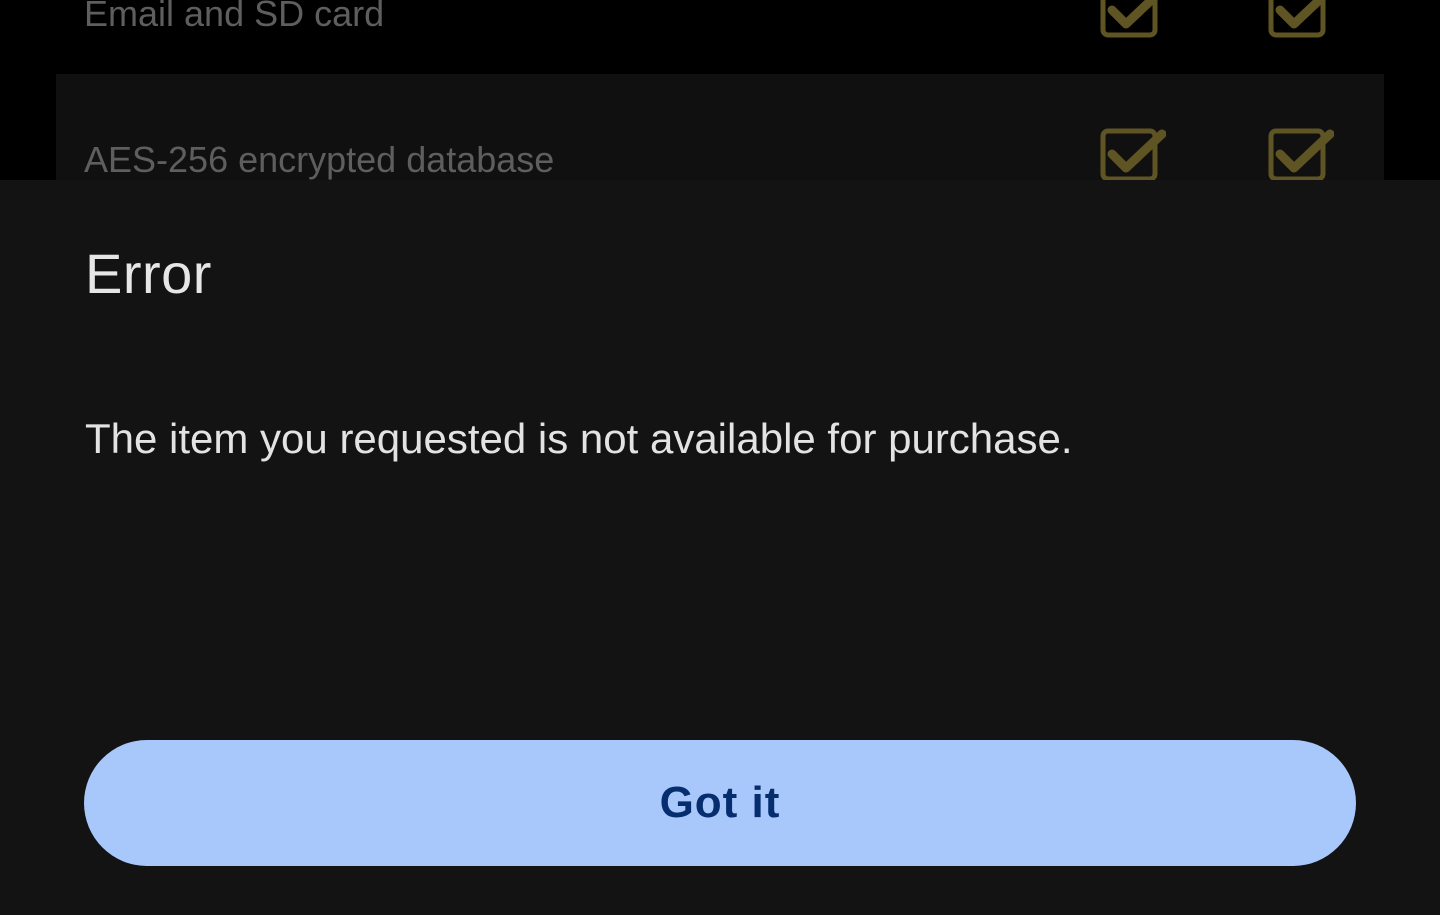 The width and height of the screenshot is (1440, 915). I want to click on dialog-title: Error, so click(148, 273).